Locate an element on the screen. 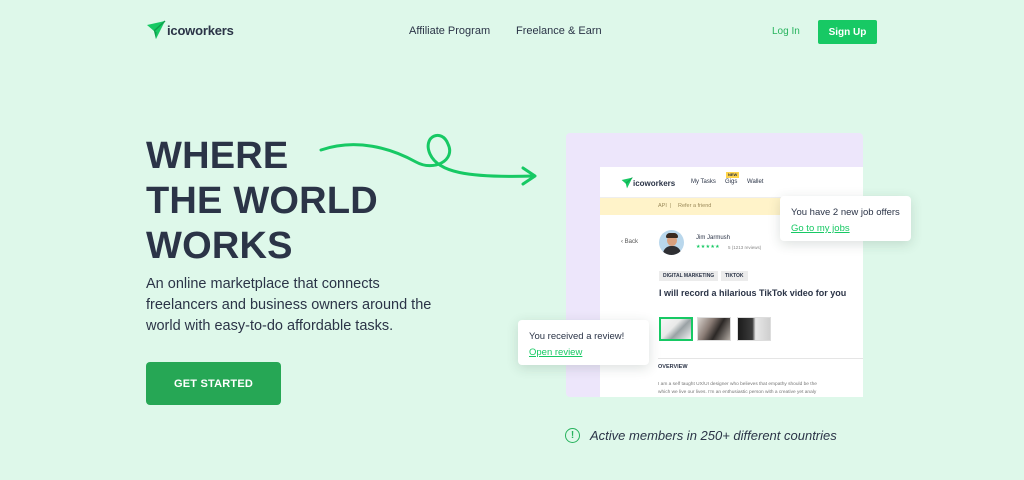 Image resolution: width=1024 pixels, height=480 pixels. job-offers-notification: You have 2 new job offers Go to my jobs is located at coordinates (845, 218).